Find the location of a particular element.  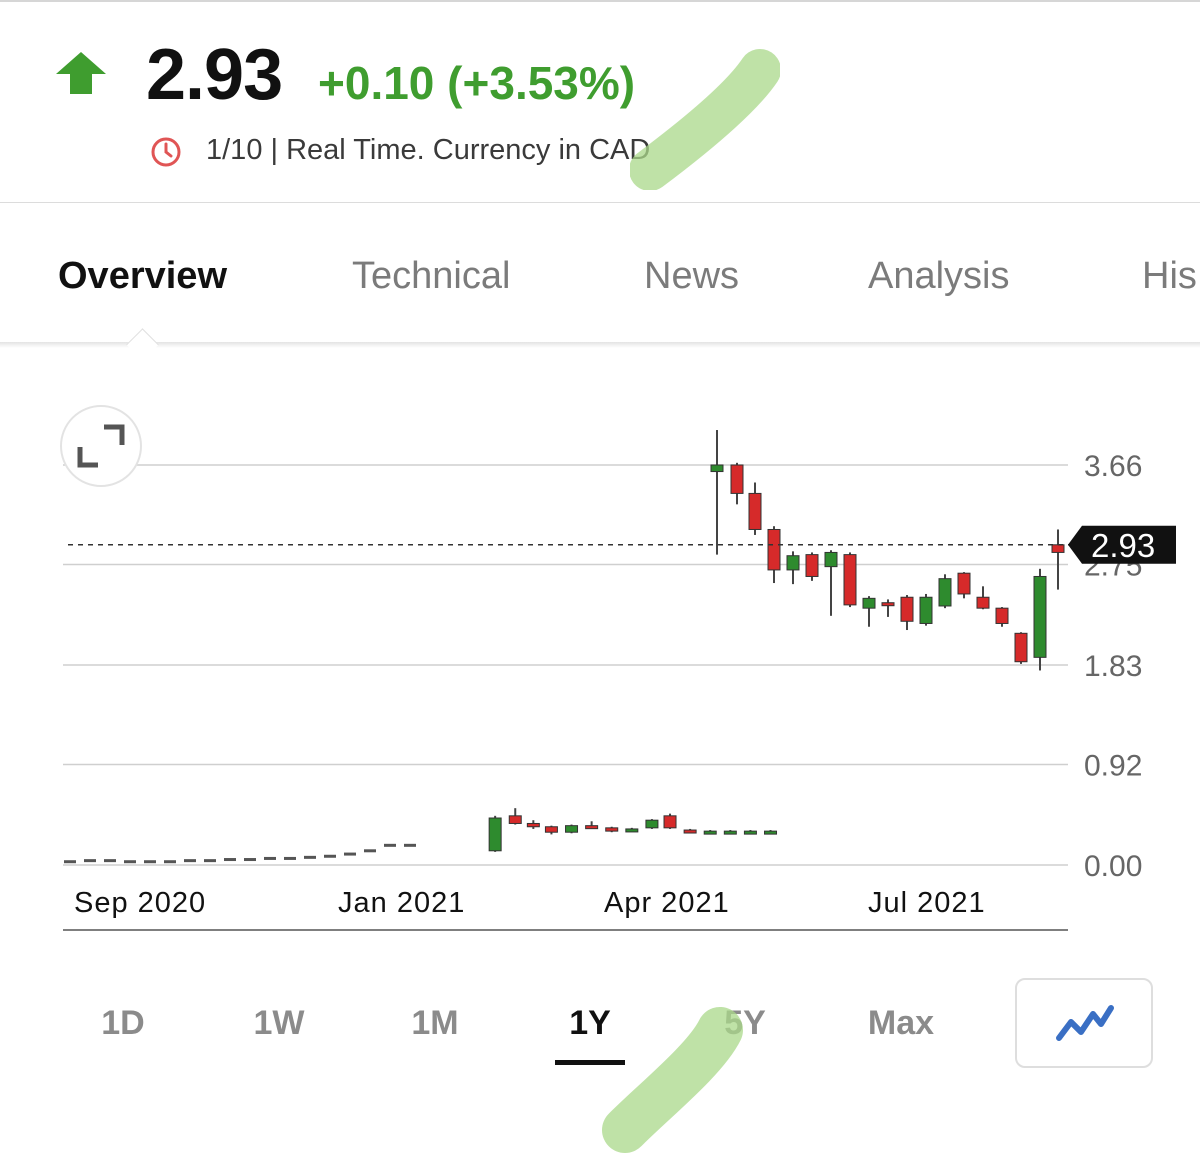

y-tick-label: 0.00 is located at coordinates (1113, 866).